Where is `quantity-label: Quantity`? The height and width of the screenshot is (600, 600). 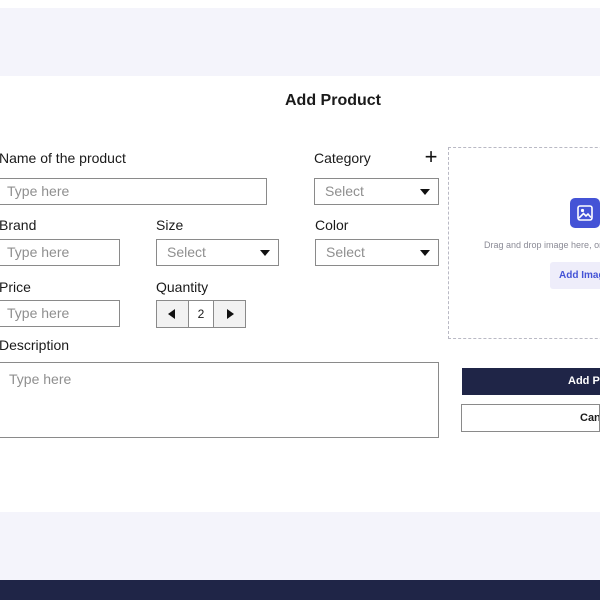
quantity-label: Quantity is located at coordinates (182, 287).